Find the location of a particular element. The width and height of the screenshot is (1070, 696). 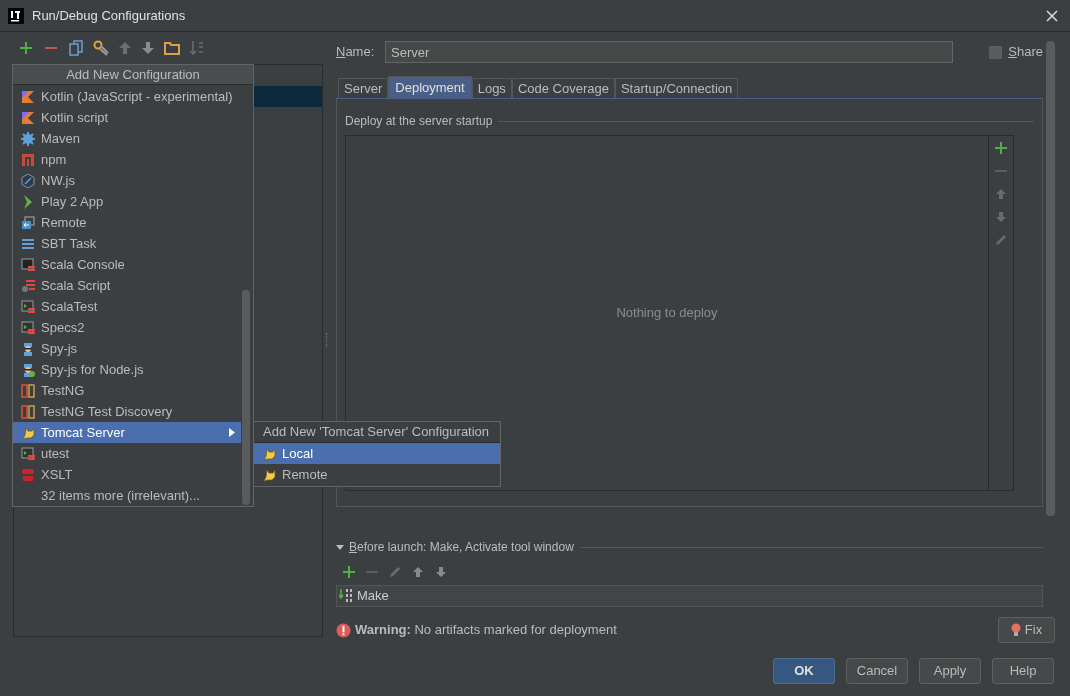

menu-item: Tomcat Server is located at coordinates (127, 432).